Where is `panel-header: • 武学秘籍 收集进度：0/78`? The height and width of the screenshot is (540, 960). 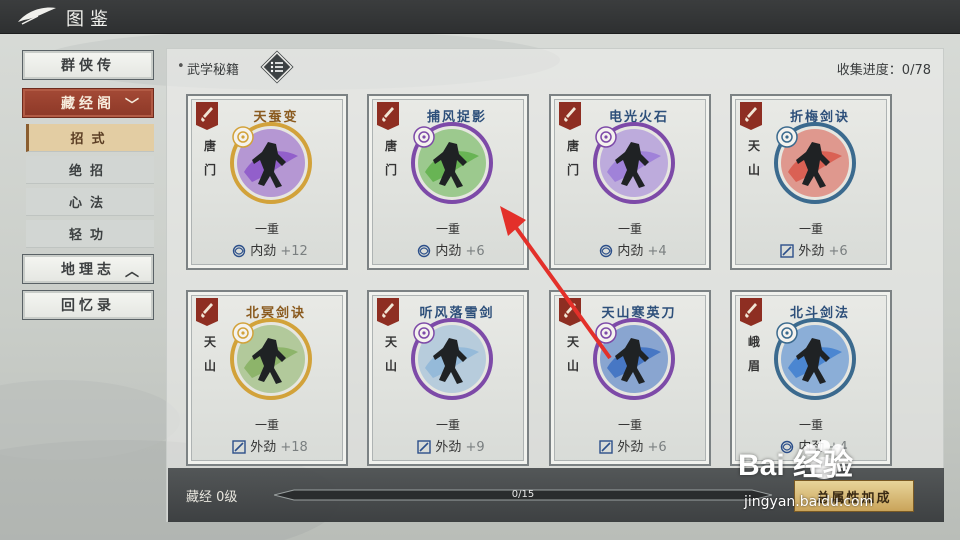 panel-header: • 武学秘籍 收集进度：0/78 is located at coordinates (555, 67).